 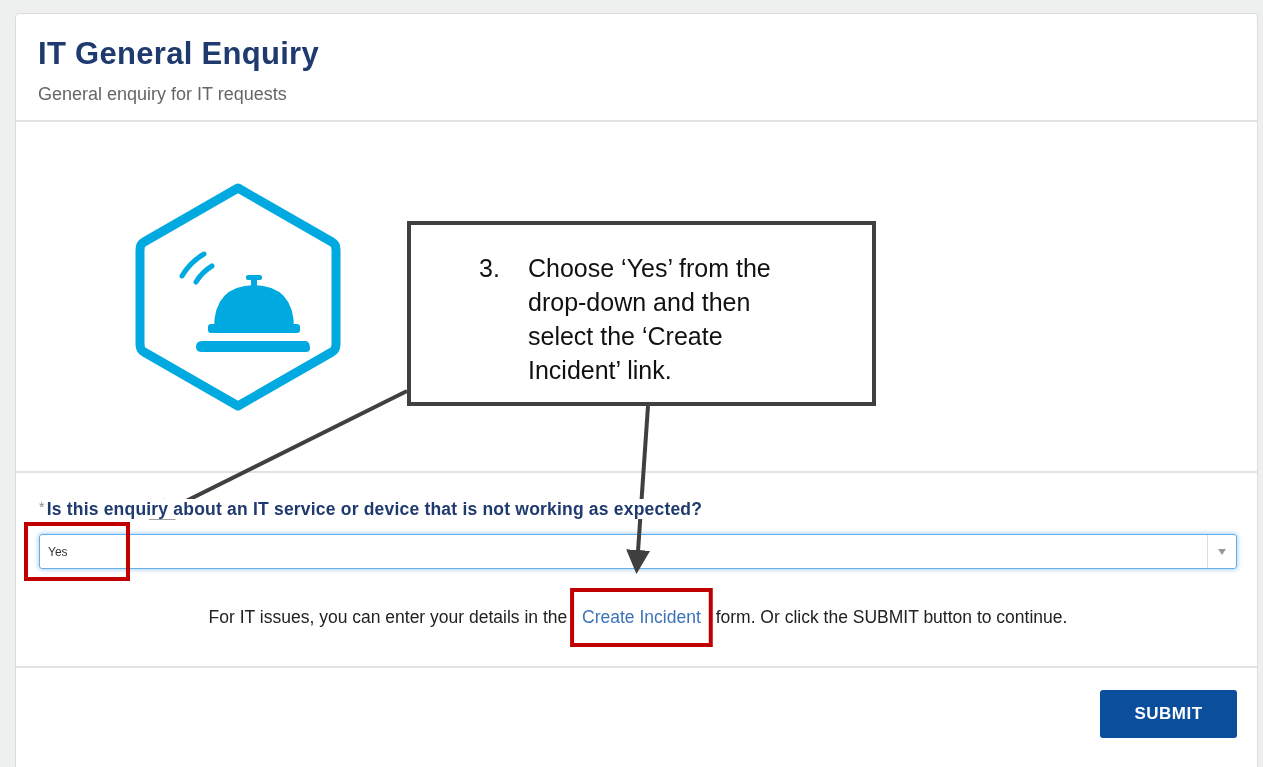 I want to click on answer-dropdown: Yes, so click(x=638, y=551).